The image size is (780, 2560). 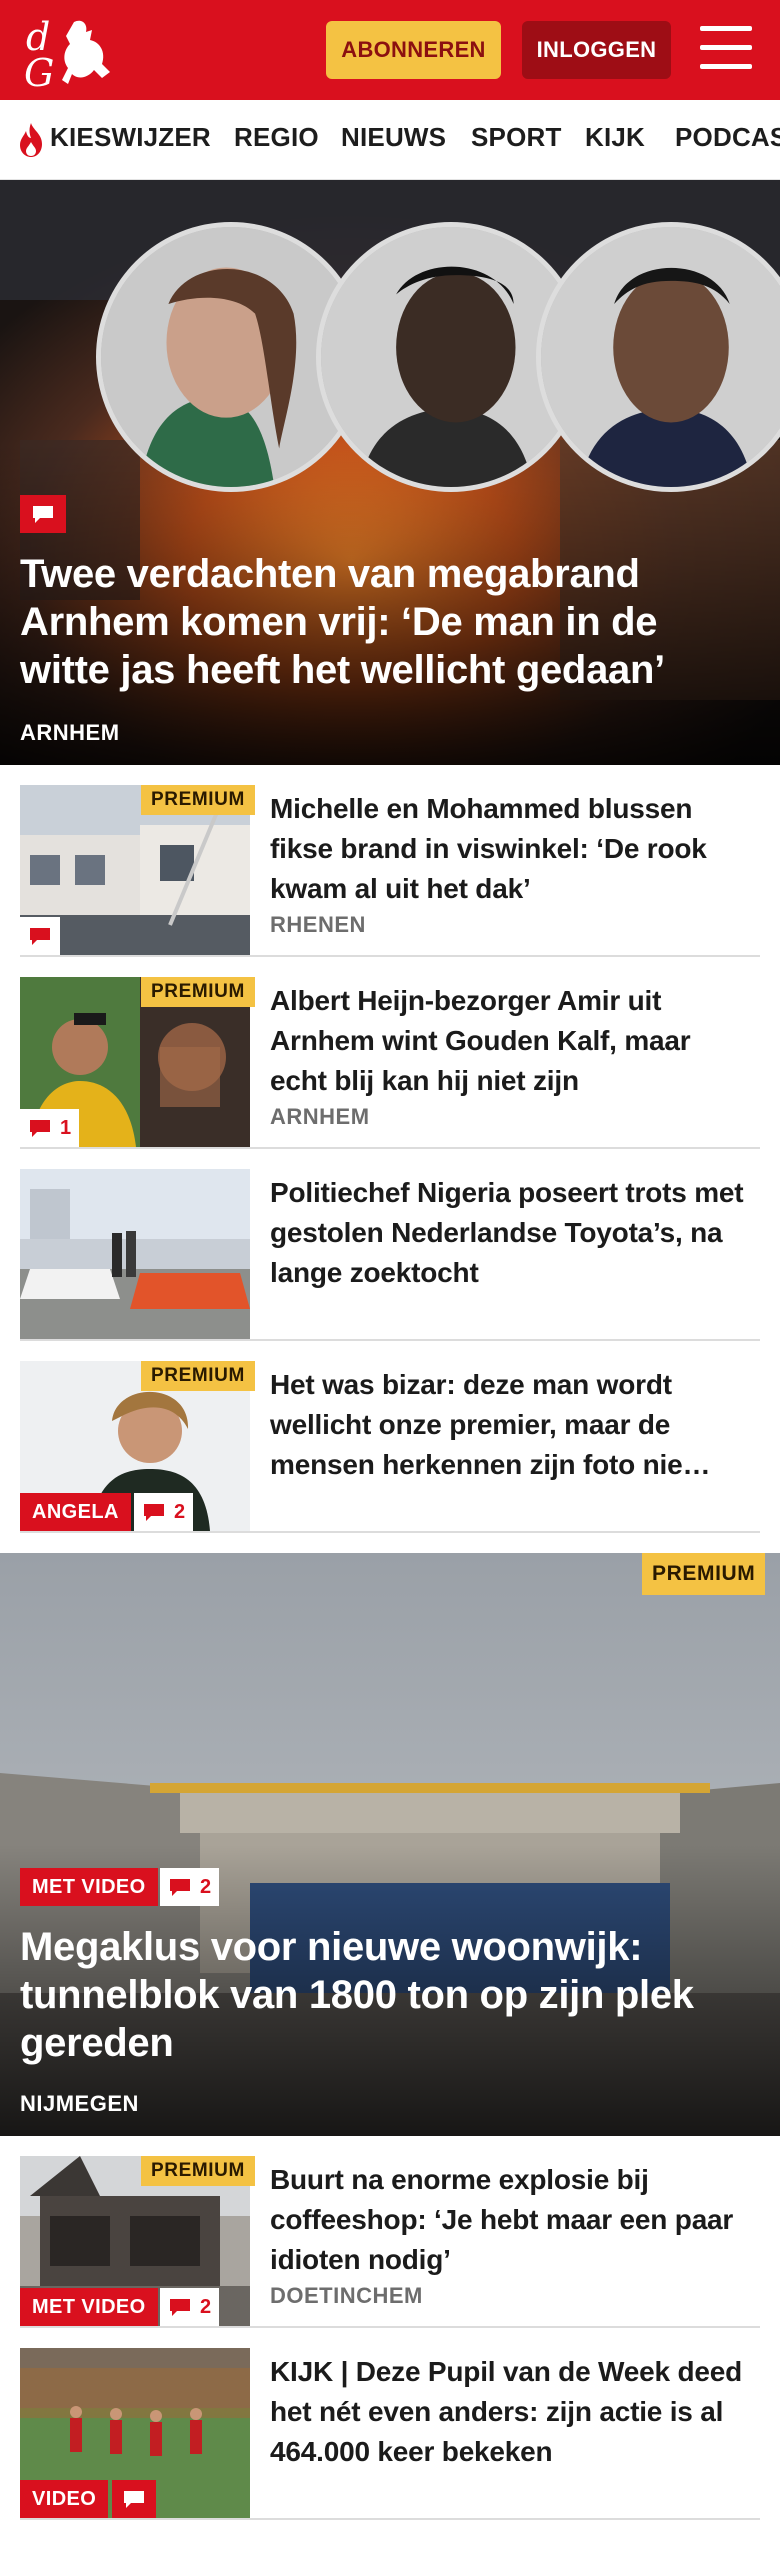 I want to click on subscribe-button: ABONNEREN, so click(x=413, y=50).